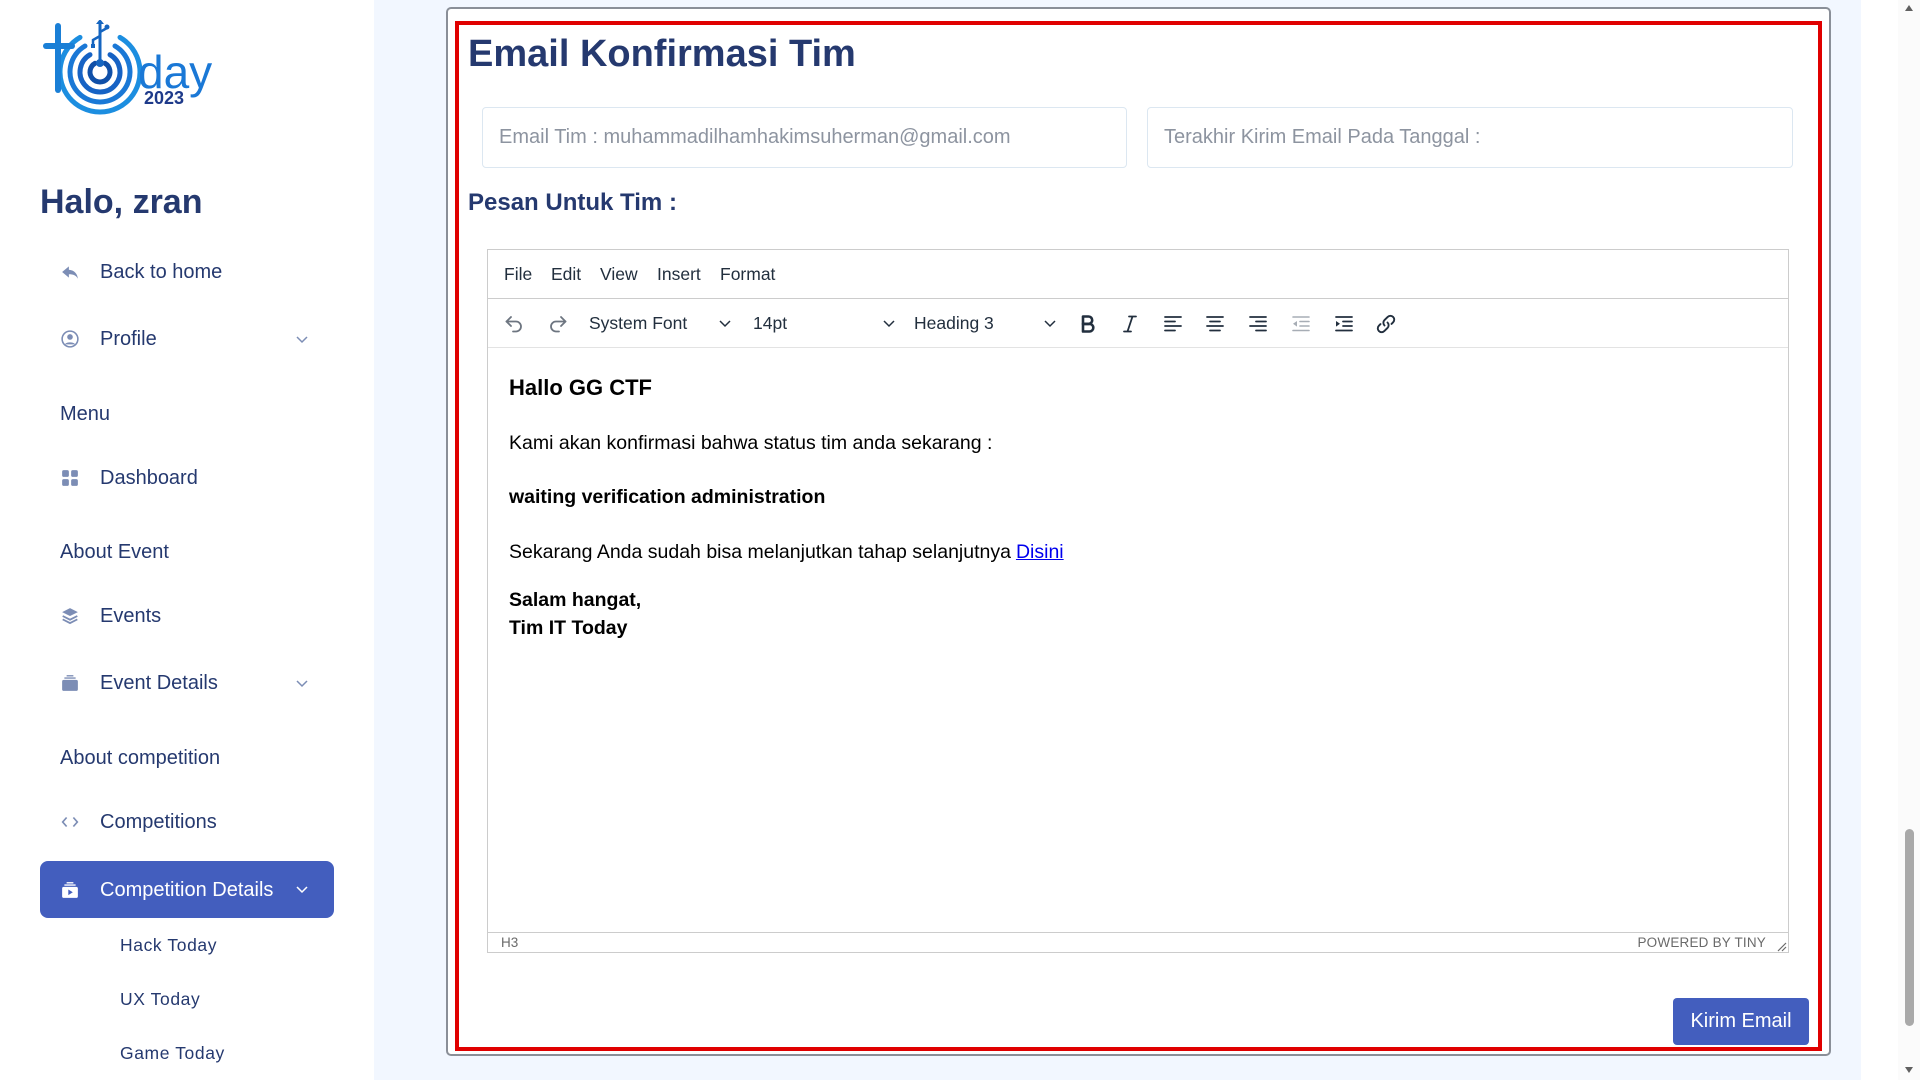 This screenshot has width=1920, height=1080. Describe the element at coordinates (580, 387) in the screenshot. I see `content-heading: Hallo GG CTF` at that location.